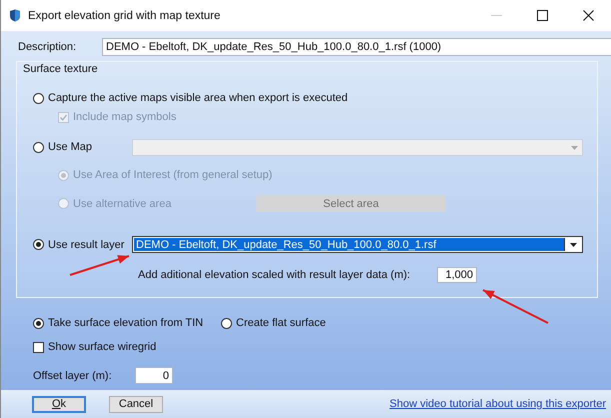  I want to click on radio-label: Use result layer, so click(86, 244).